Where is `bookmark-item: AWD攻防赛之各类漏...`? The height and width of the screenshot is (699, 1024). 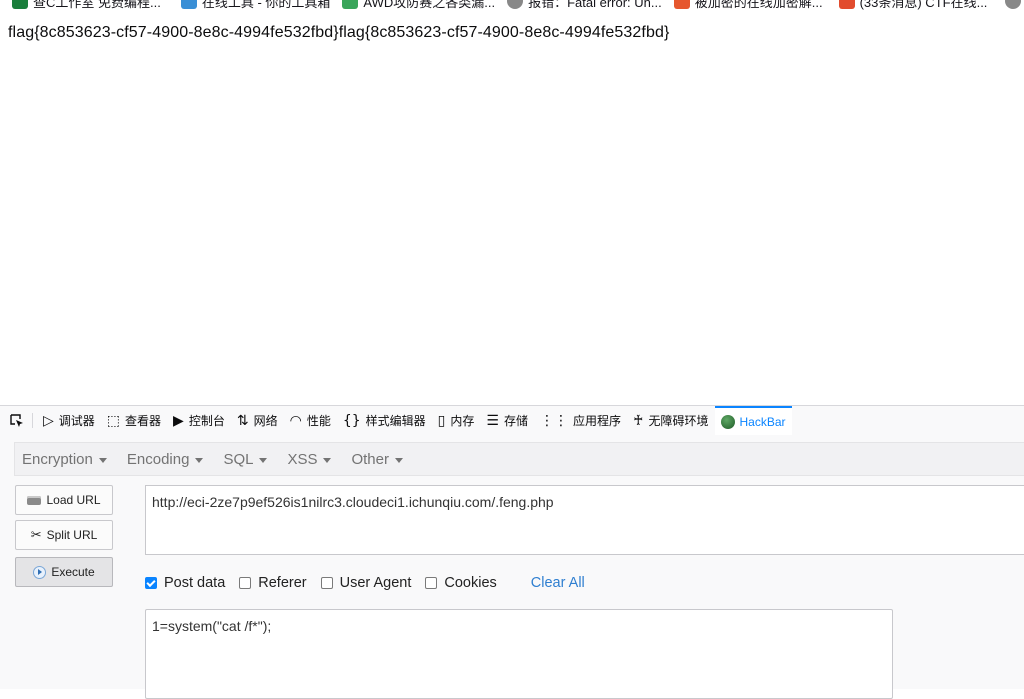
bookmark-item: AWD攻防赛之各类漏... is located at coordinates (418, 5).